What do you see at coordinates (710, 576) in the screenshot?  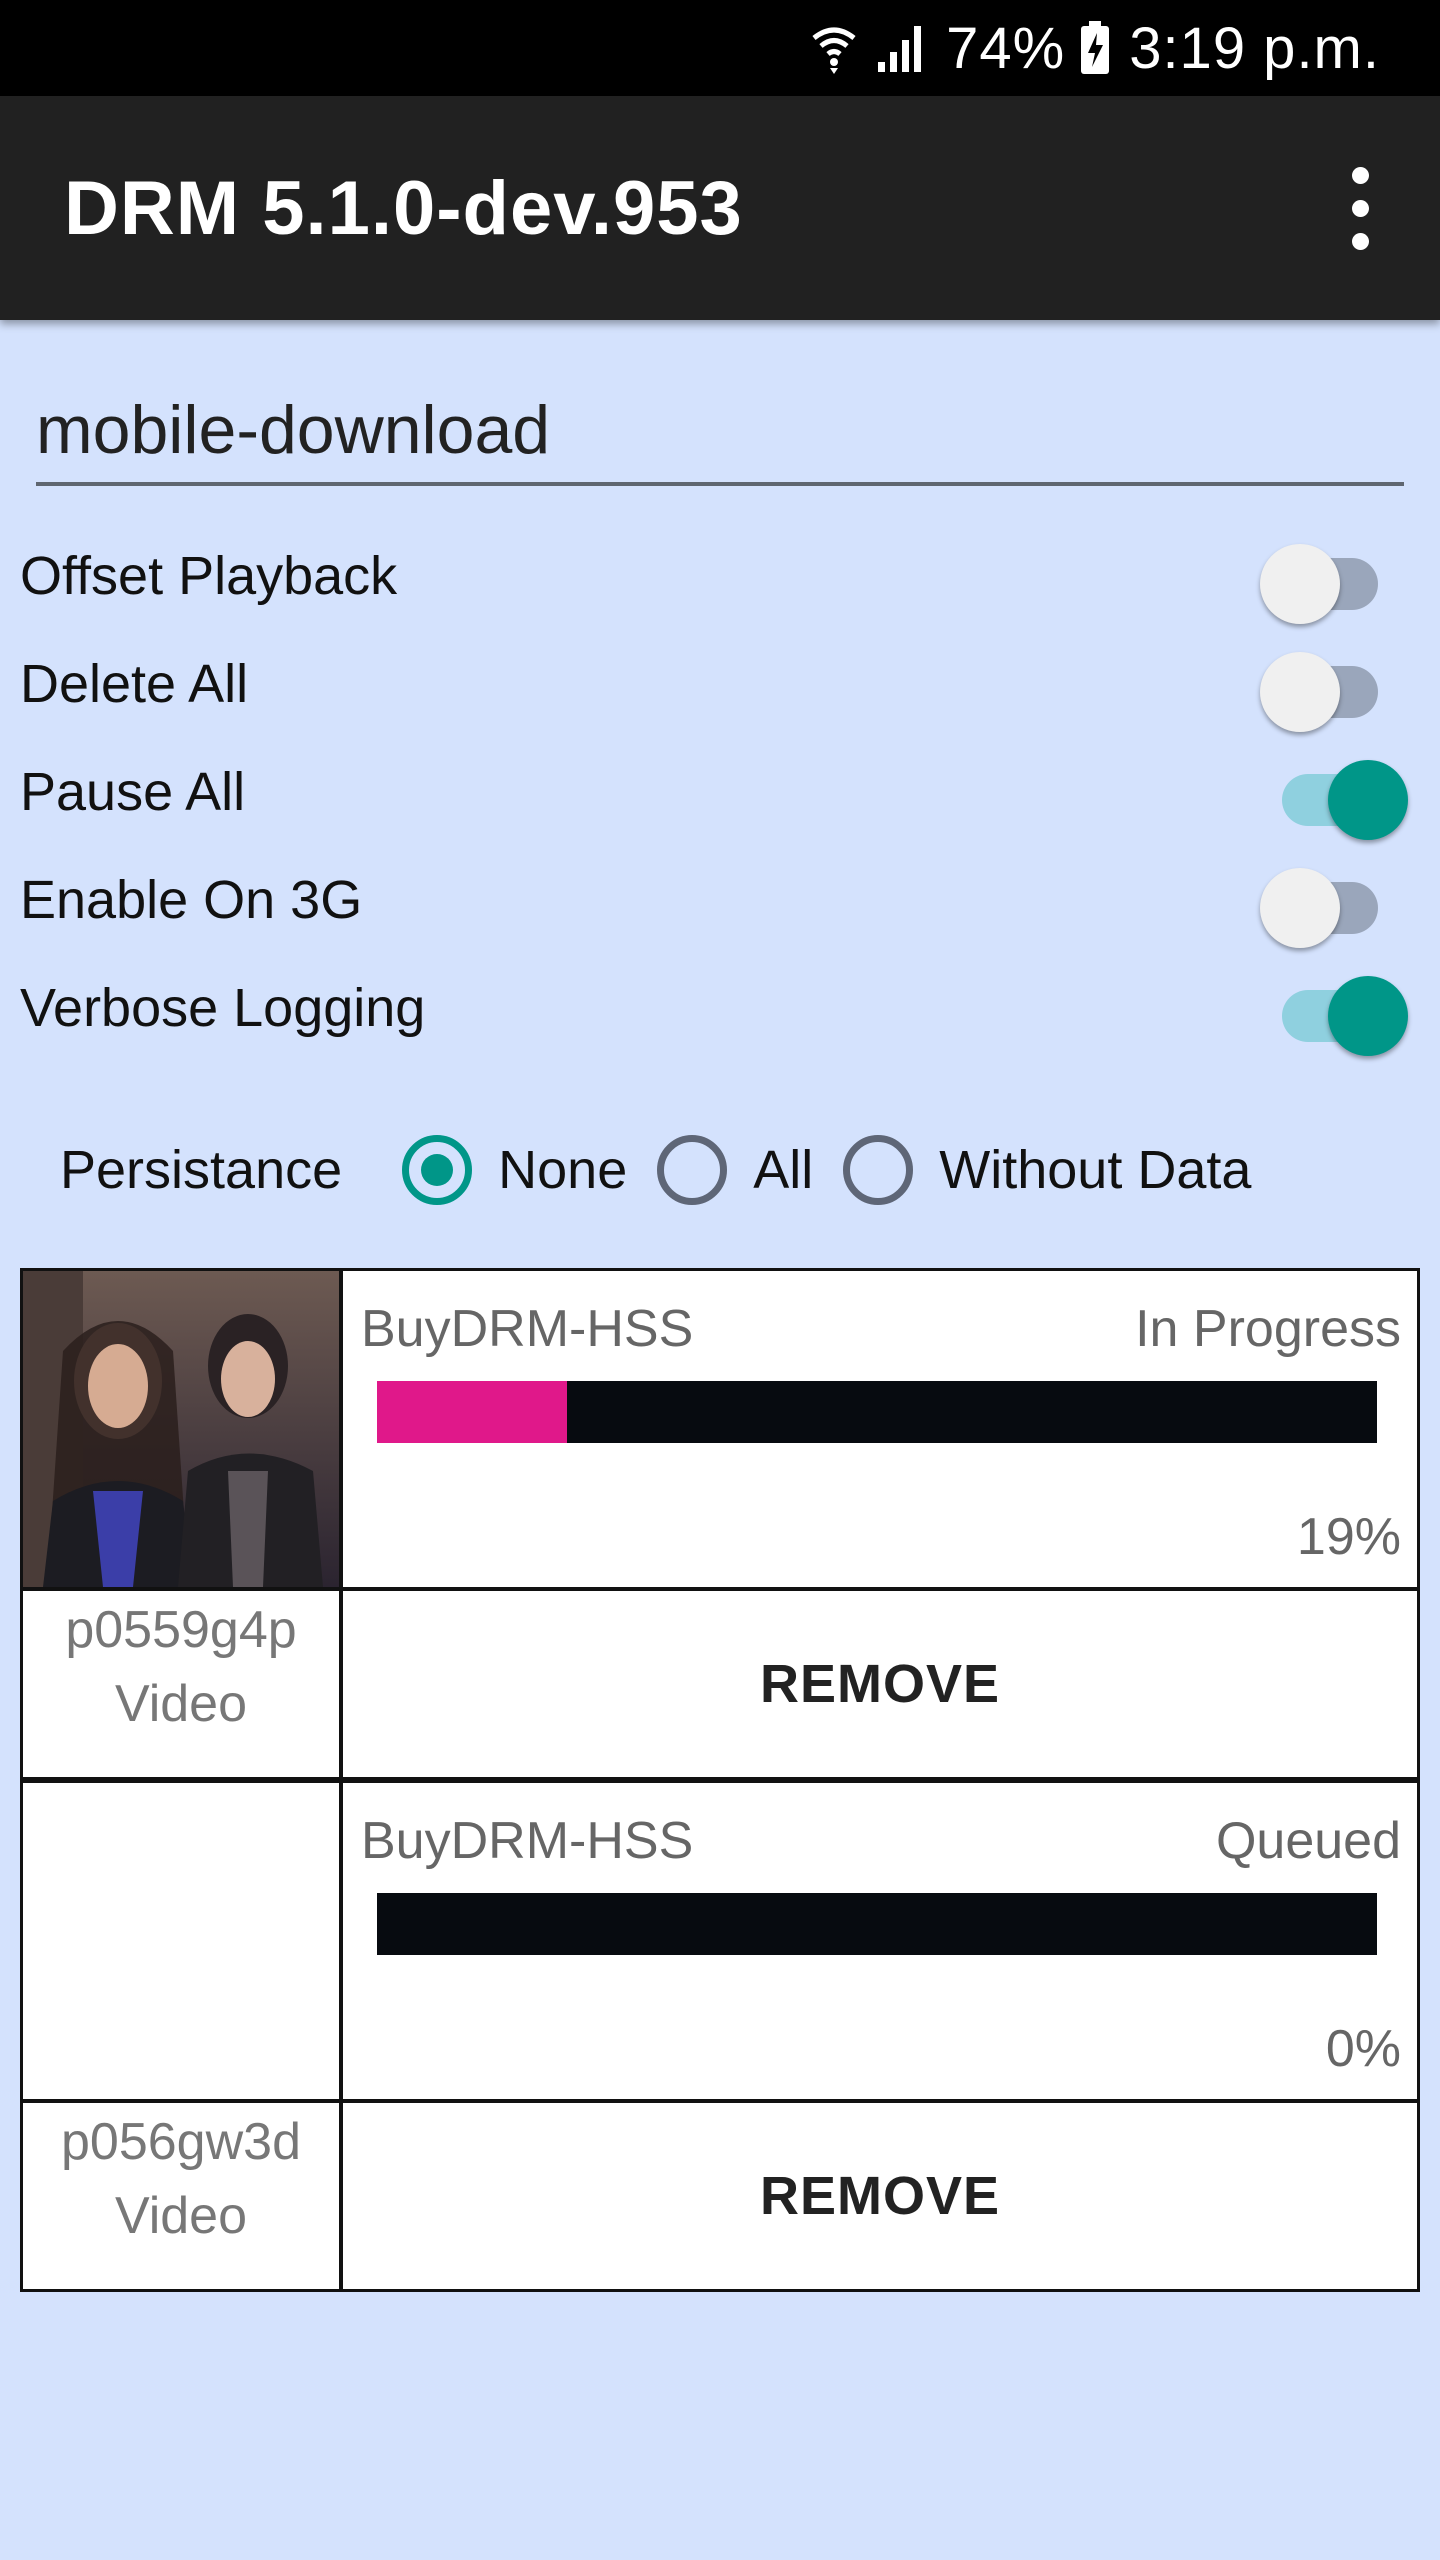 I see `setting-offset-playback: Offset Playback` at bounding box center [710, 576].